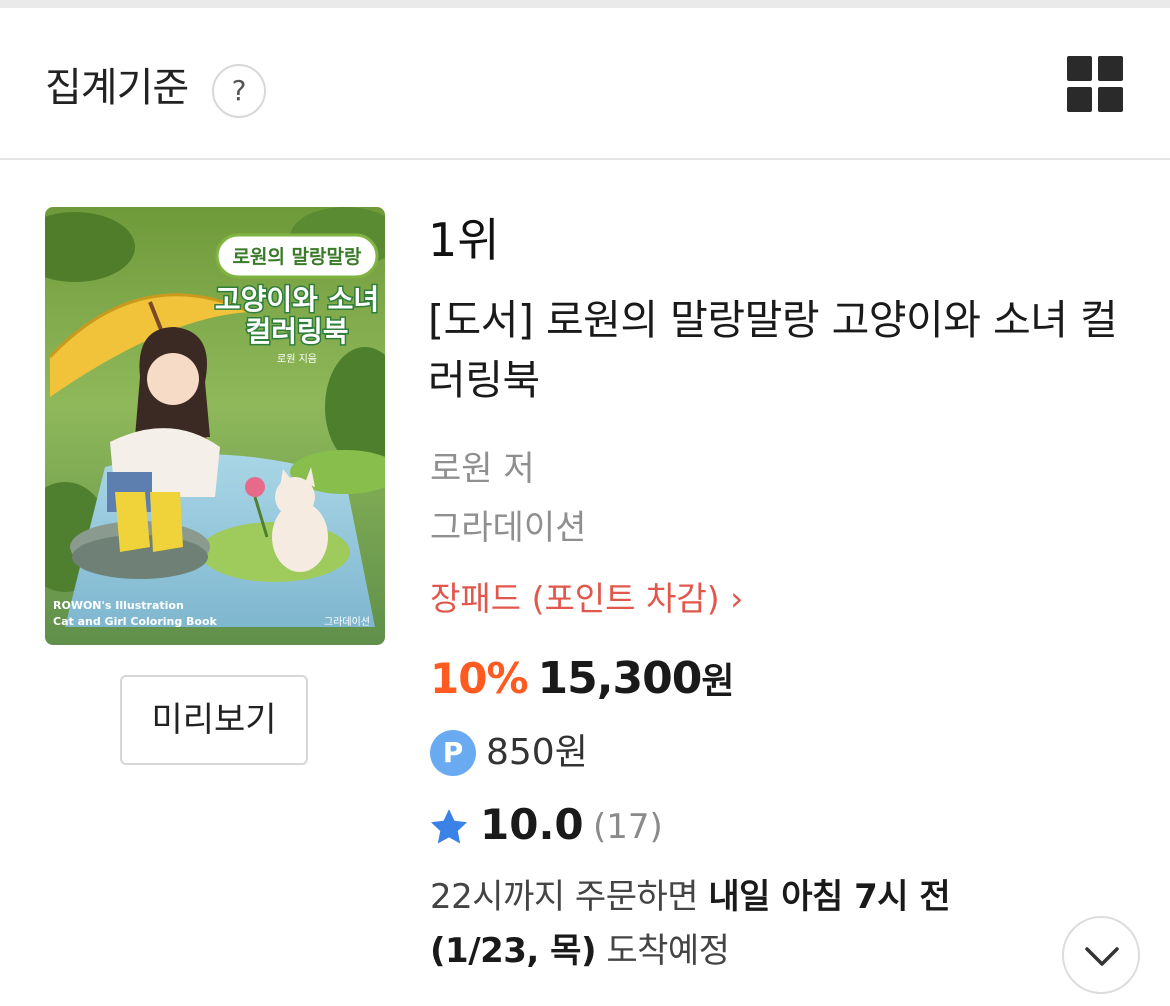  Describe the element at coordinates (297, 257) in the screenshot. I see `cover-series-title: 로원의 말랑말랑` at that location.